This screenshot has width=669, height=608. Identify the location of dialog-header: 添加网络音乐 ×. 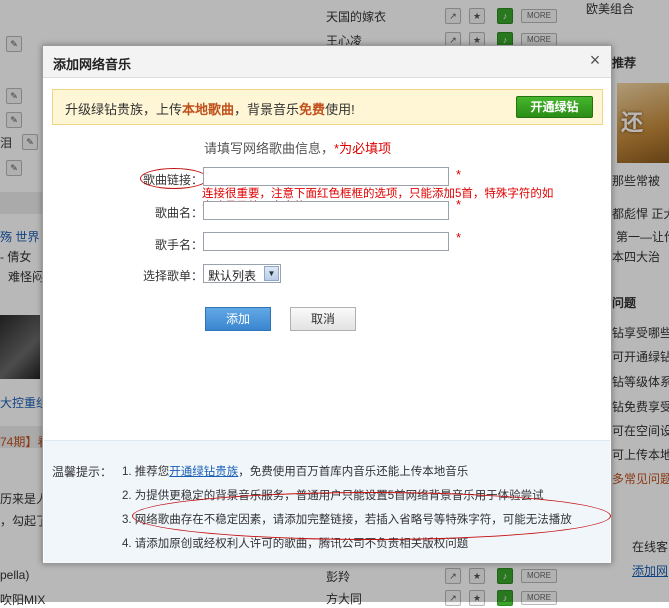
(327, 62).